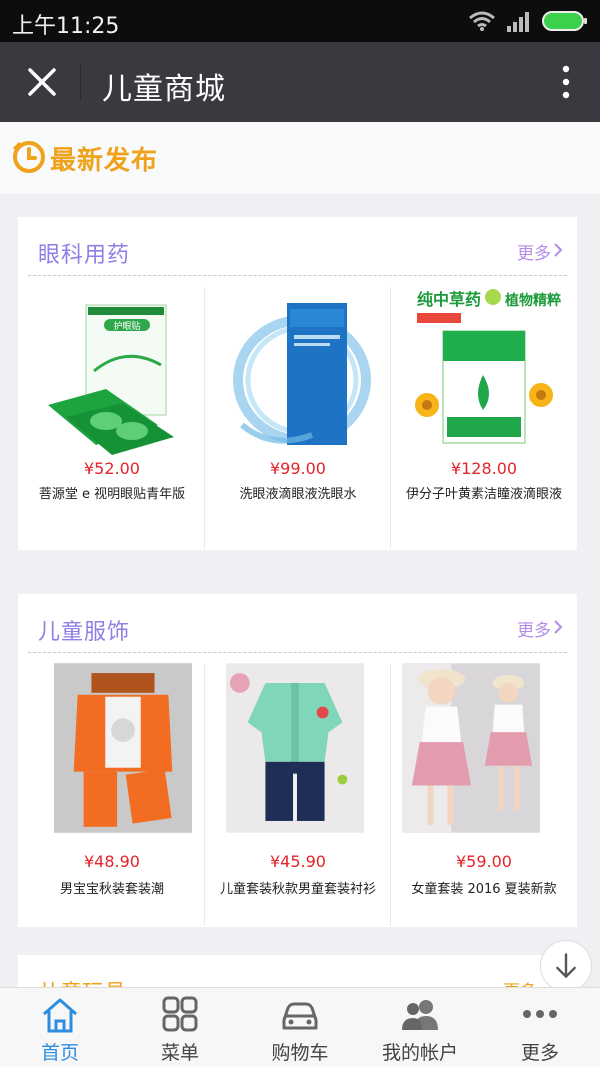 This screenshot has height=1067, width=600. I want to click on page-title: 儿童商城, so click(164, 89).